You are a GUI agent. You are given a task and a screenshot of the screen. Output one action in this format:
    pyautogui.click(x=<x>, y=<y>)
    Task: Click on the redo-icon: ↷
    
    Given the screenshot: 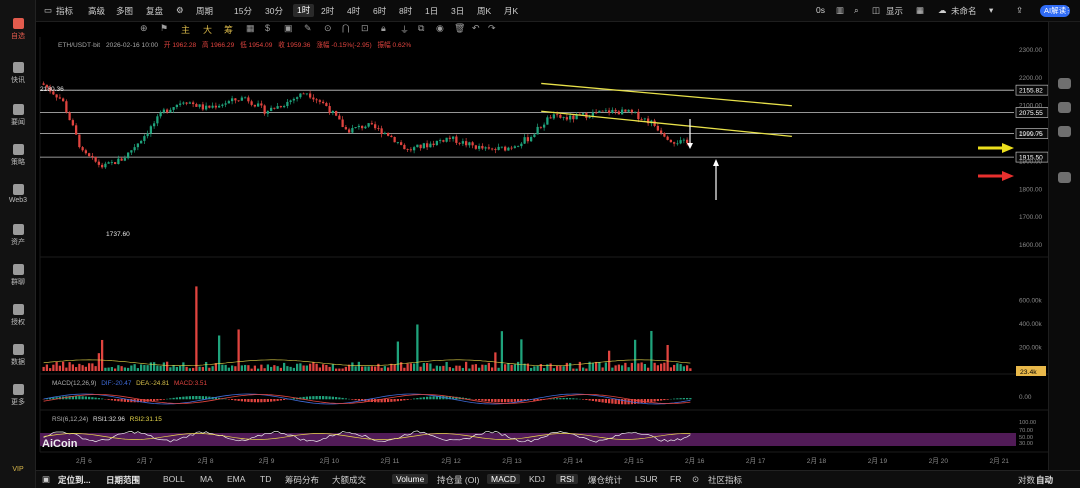 What is the action you would take?
    pyautogui.click(x=492, y=28)
    